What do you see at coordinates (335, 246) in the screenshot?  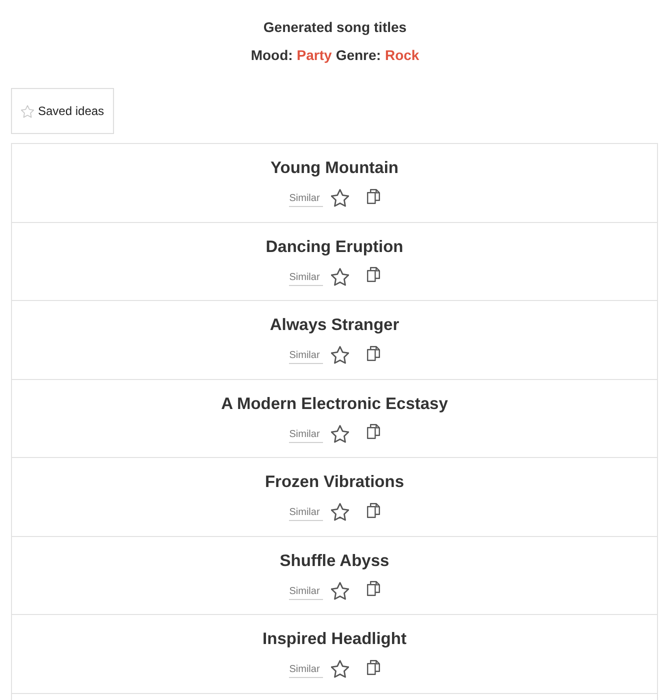 I see `song-title: Dancing Eruption` at bounding box center [335, 246].